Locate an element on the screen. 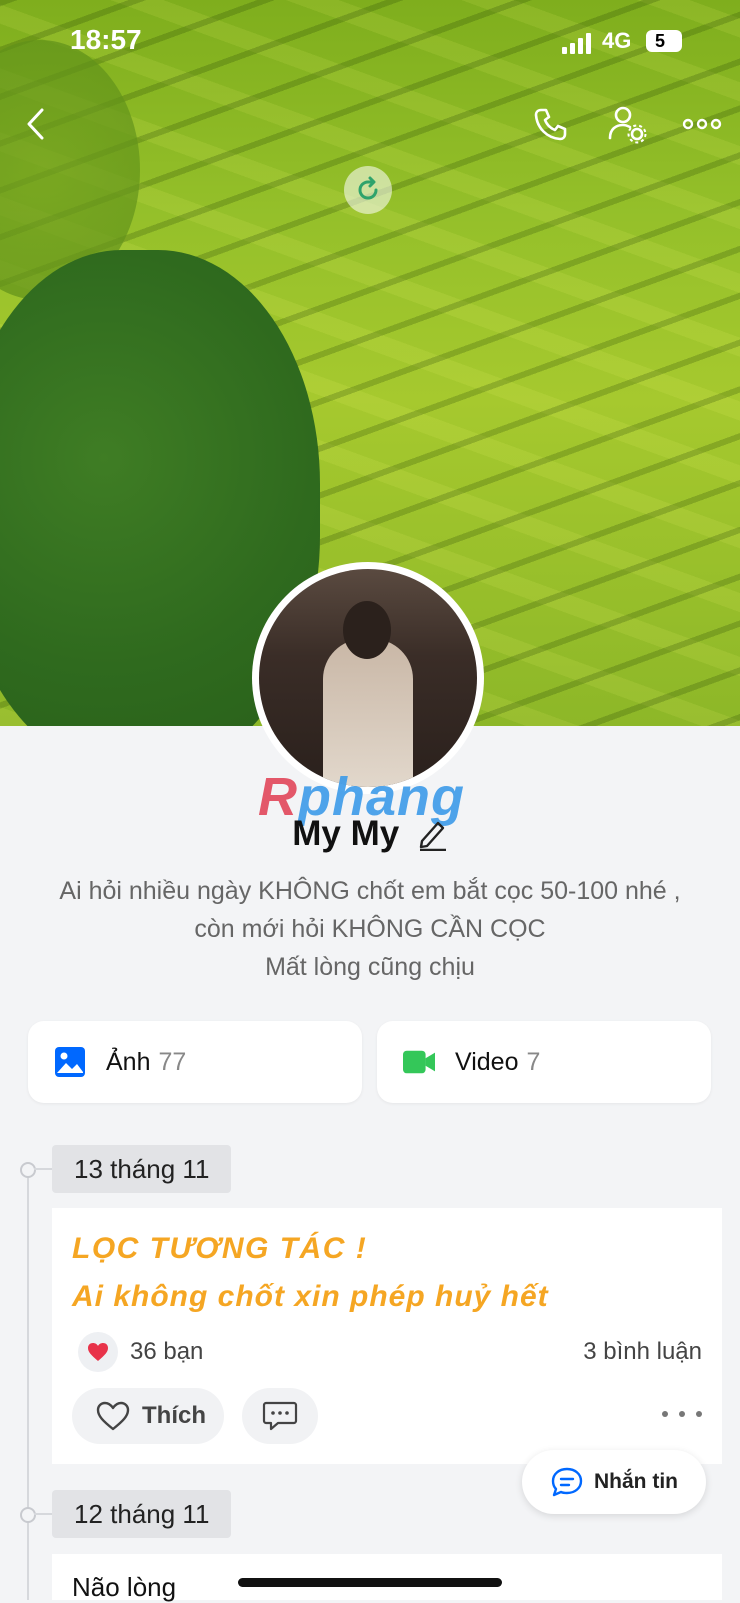 The width and height of the screenshot is (740, 1603). more-options-button is located at coordinates (702, 124).